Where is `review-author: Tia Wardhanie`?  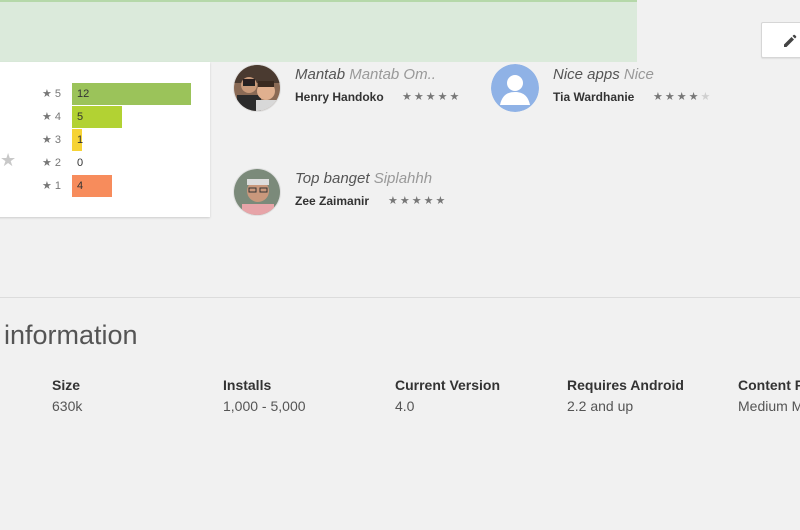 review-author: Tia Wardhanie is located at coordinates (593, 97).